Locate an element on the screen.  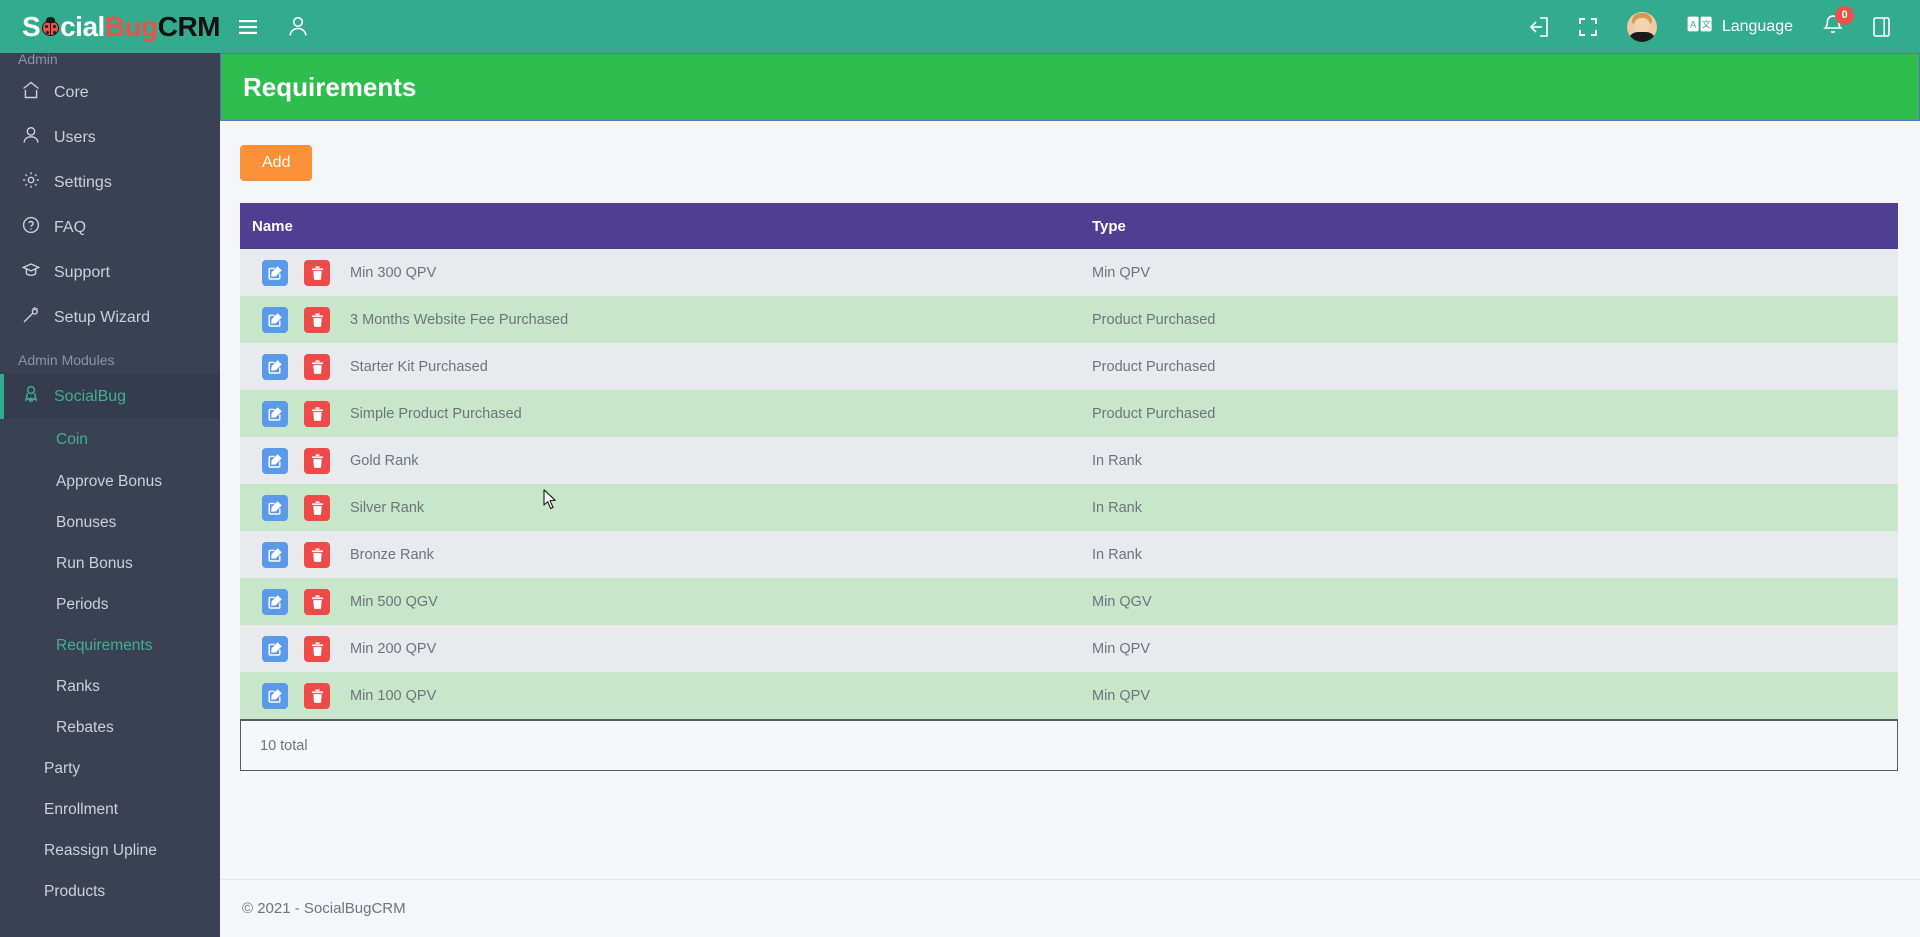
row-name-label: Bronze Rank is located at coordinates (392, 554).